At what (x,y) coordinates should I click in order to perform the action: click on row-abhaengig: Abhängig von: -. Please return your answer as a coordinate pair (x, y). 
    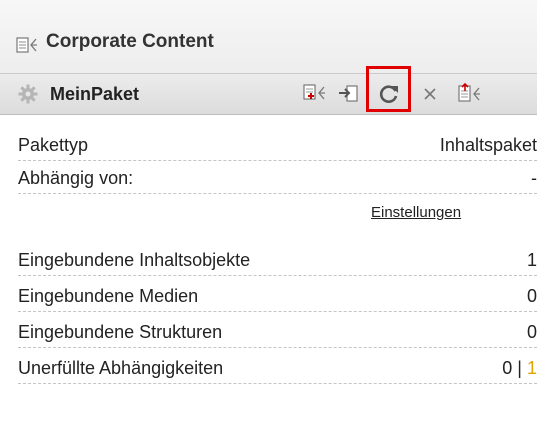
    Looking at the image, I should click on (277, 178).